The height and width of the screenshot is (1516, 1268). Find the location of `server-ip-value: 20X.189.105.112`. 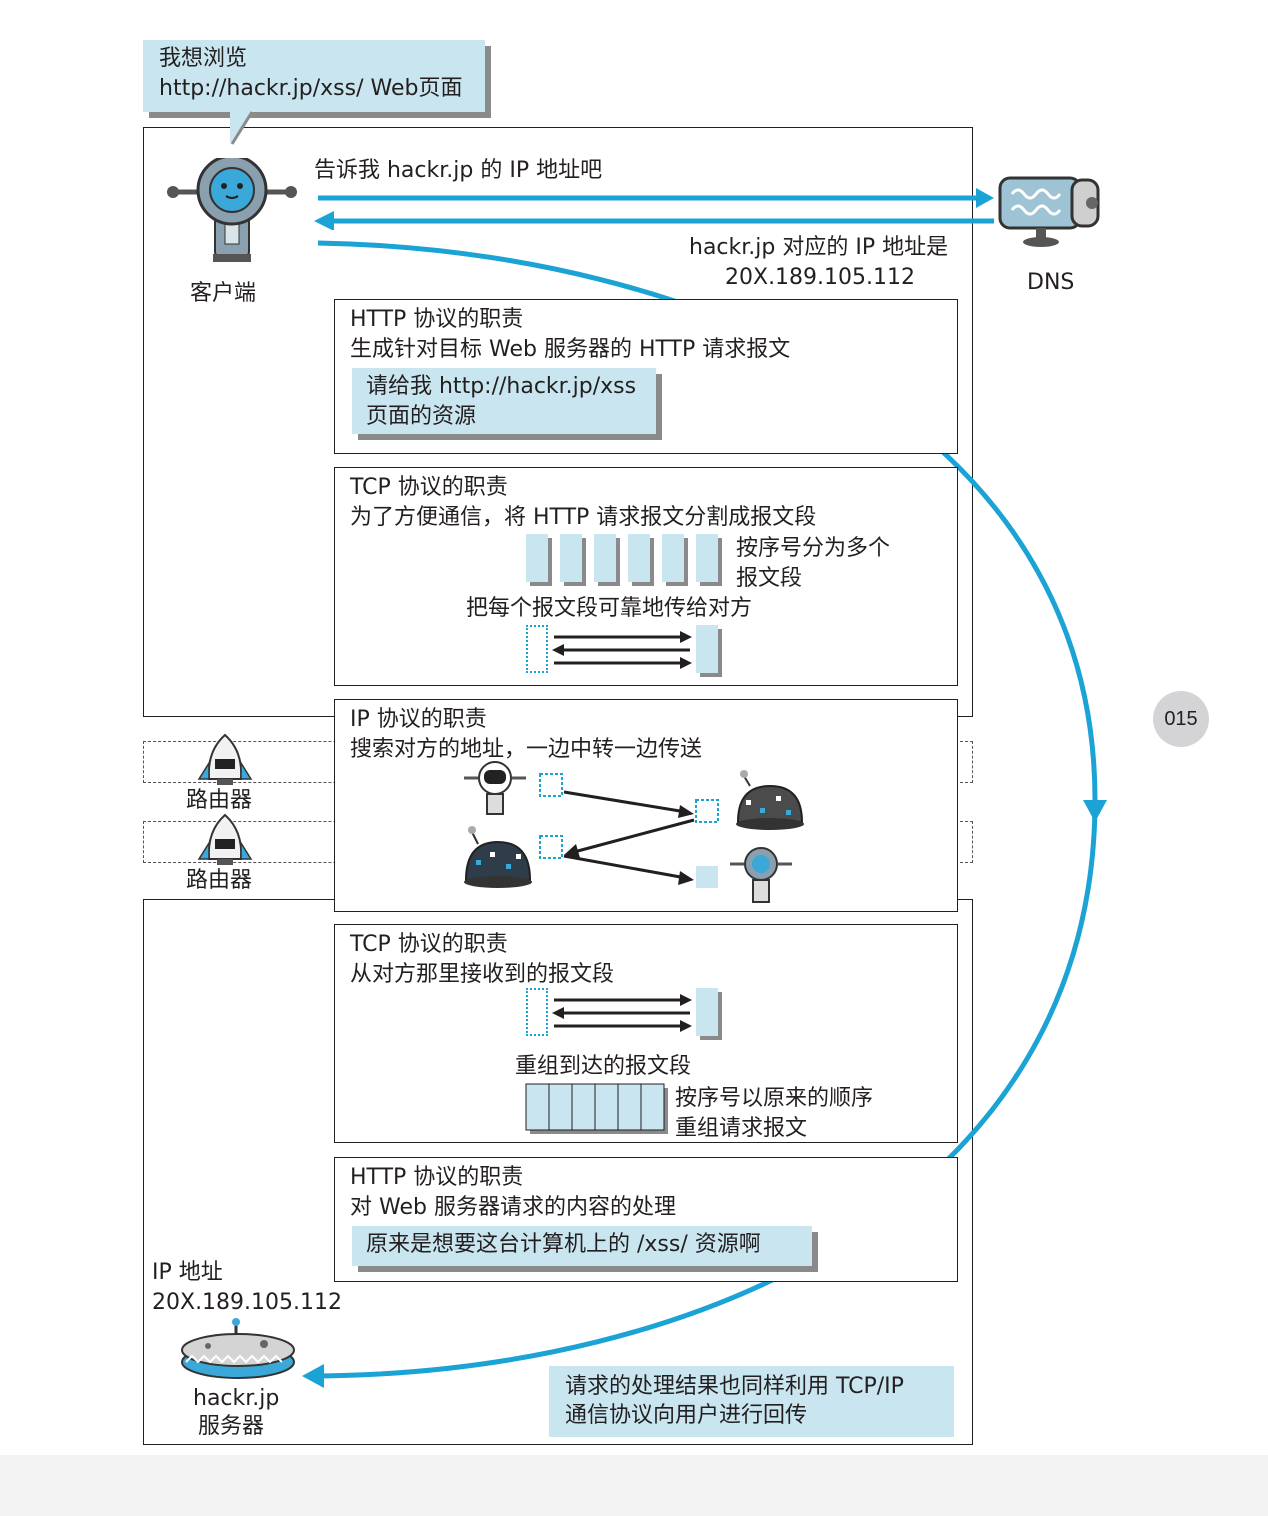

server-ip-value: 20X.189.105.112 is located at coordinates (247, 1302).